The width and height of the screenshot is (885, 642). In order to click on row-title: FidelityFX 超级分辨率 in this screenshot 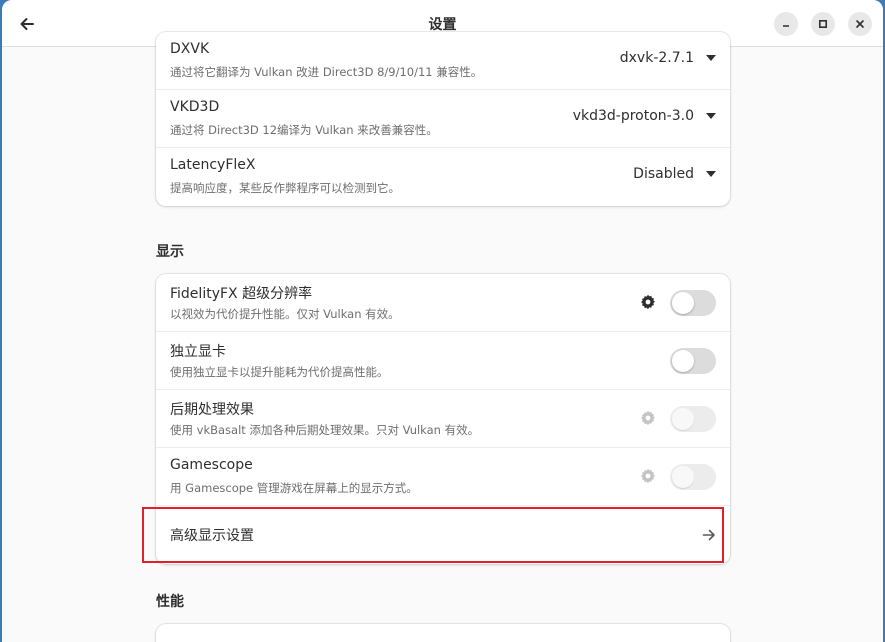, I will do `click(241, 294)`.